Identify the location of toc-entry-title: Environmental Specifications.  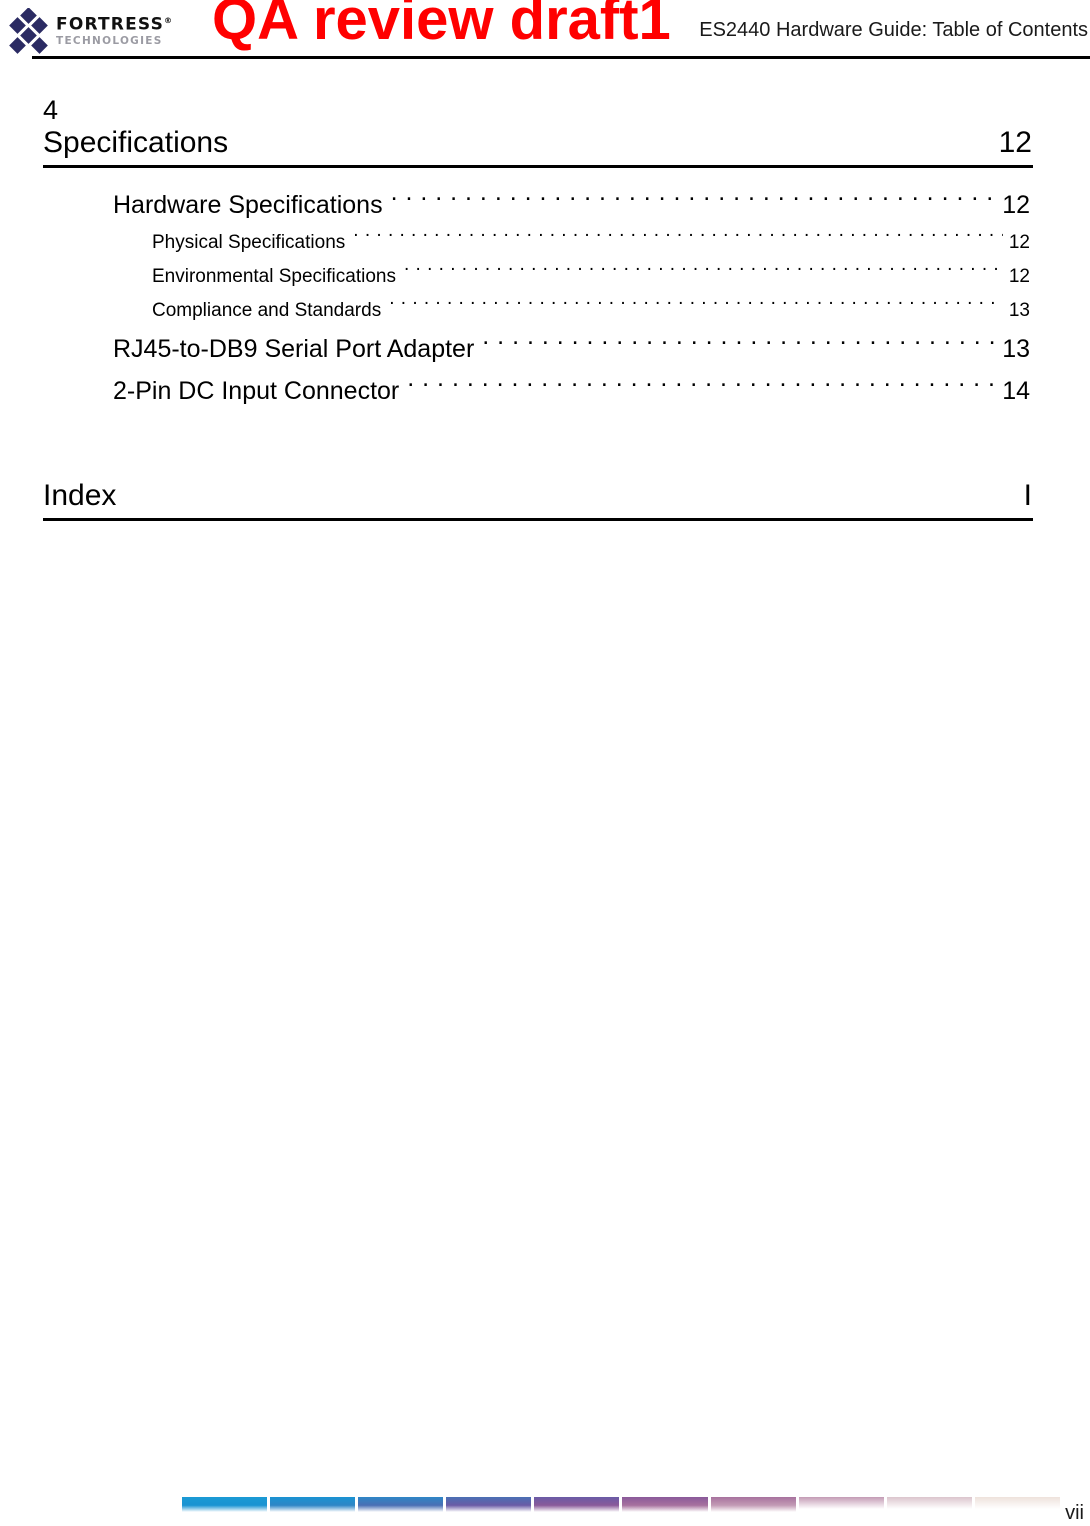
(274, 276).